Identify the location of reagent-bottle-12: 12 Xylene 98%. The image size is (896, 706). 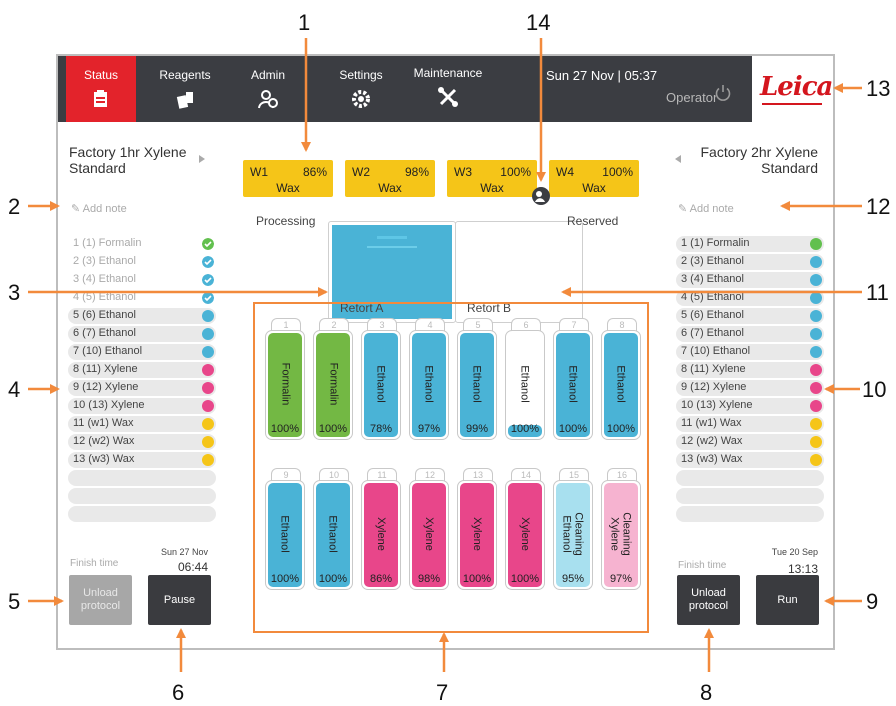
(429, 529).